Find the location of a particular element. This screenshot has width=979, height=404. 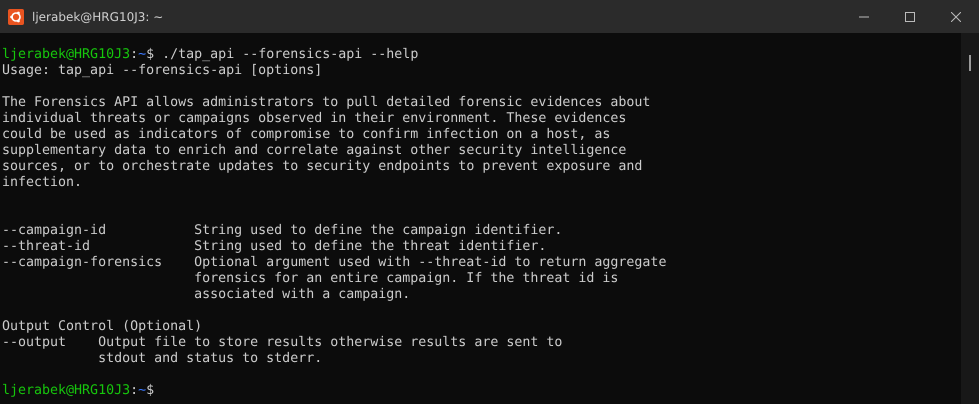

output-text: Output Control (Optional) is located at coordinates (103, 327).